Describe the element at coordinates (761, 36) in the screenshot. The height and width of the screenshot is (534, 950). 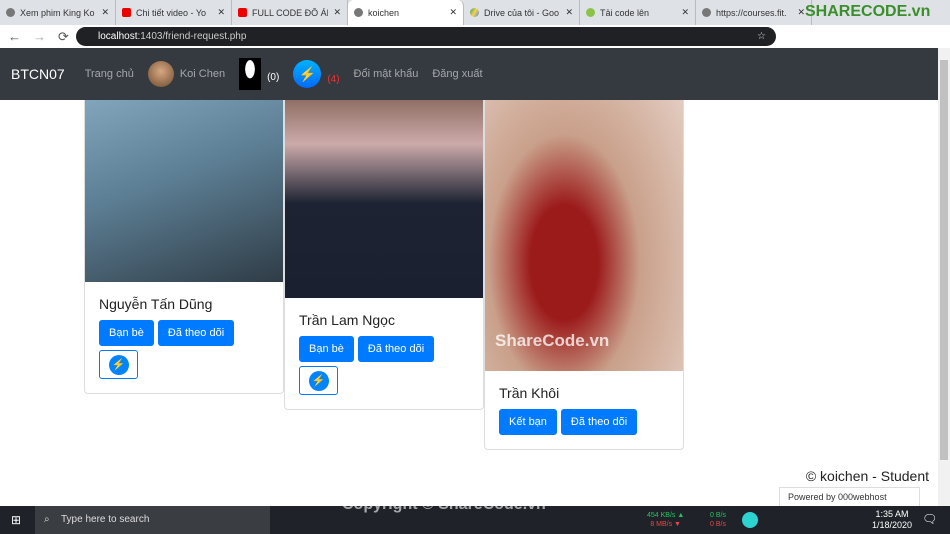
I see `star-icon: ☆` at that location.